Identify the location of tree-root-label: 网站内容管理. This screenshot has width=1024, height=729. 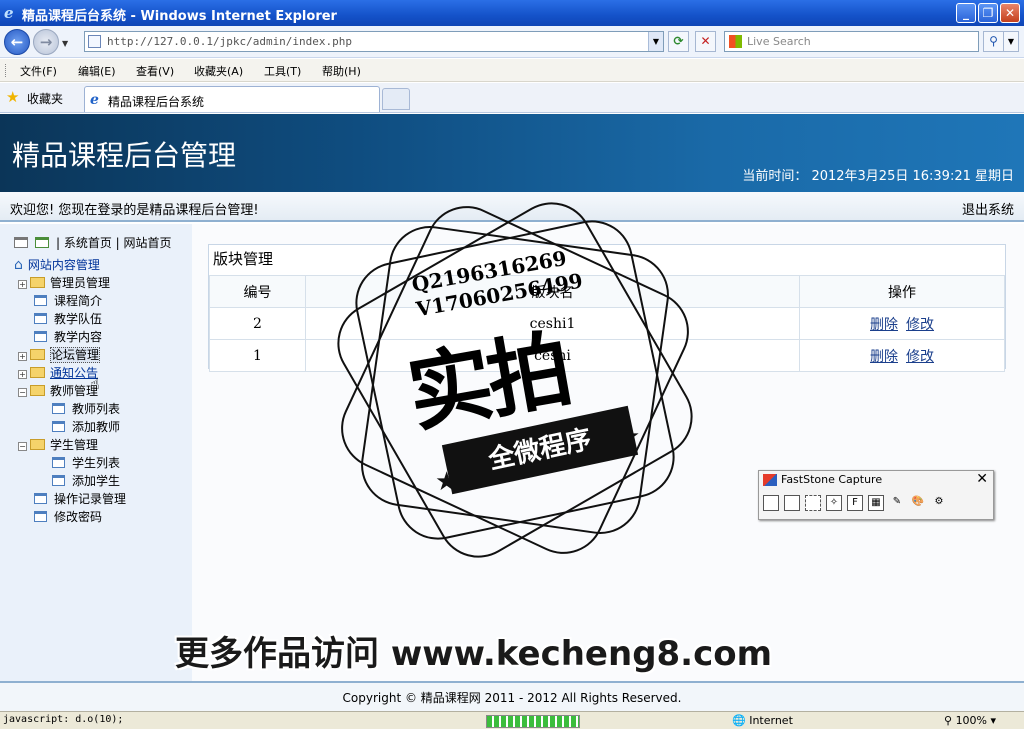
(63, 265).